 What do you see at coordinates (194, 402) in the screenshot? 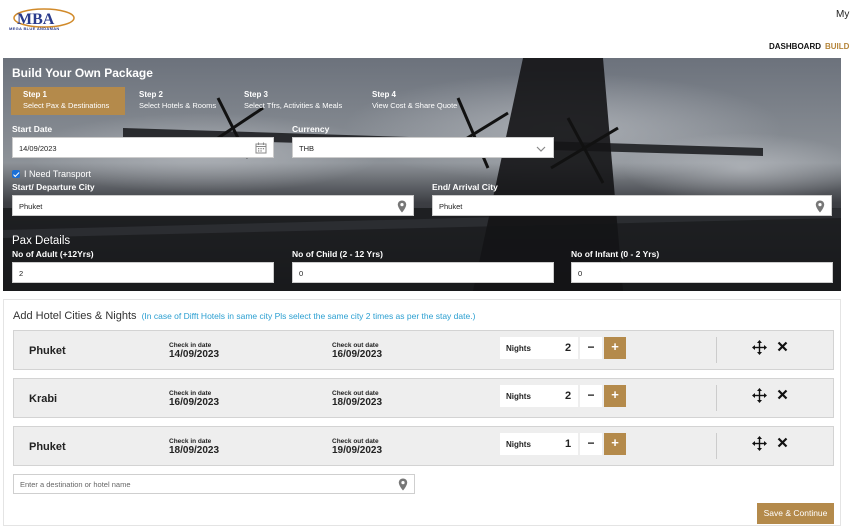
I see `checkin-value: 16/09/2023` at bounding box center [194, 402].